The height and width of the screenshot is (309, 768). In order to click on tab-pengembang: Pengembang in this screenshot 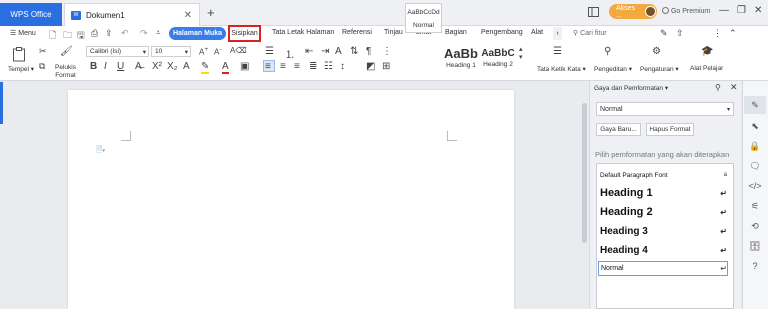, I will do `click(502, 32)`.